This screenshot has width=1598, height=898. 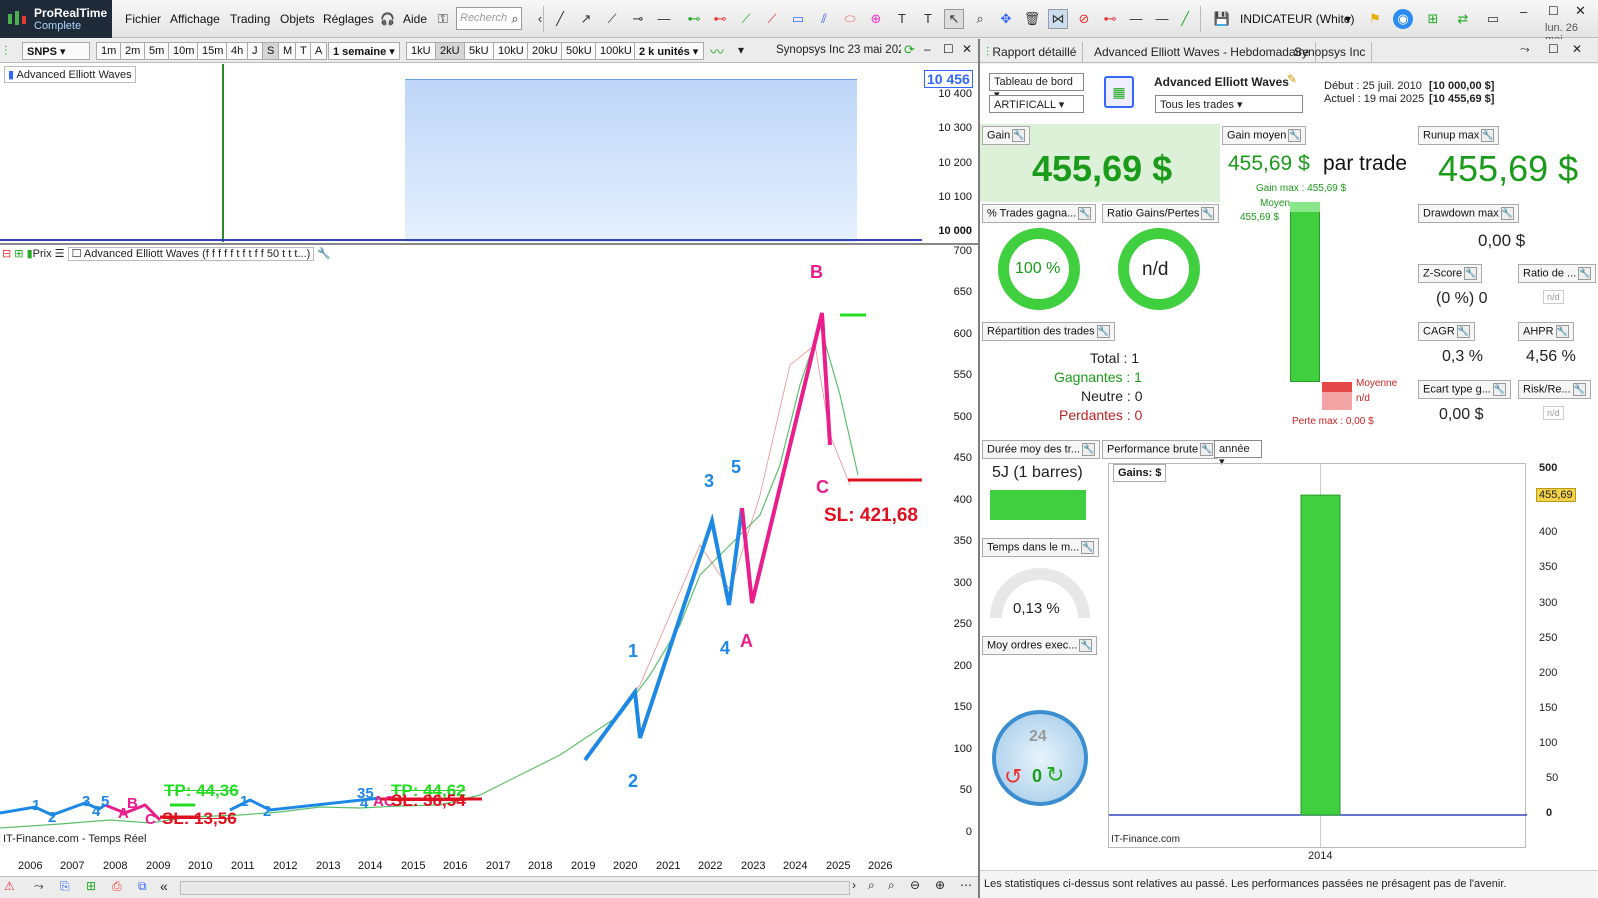 I want to click on unit-1ku: 1kU, so click(x=421, y=51).